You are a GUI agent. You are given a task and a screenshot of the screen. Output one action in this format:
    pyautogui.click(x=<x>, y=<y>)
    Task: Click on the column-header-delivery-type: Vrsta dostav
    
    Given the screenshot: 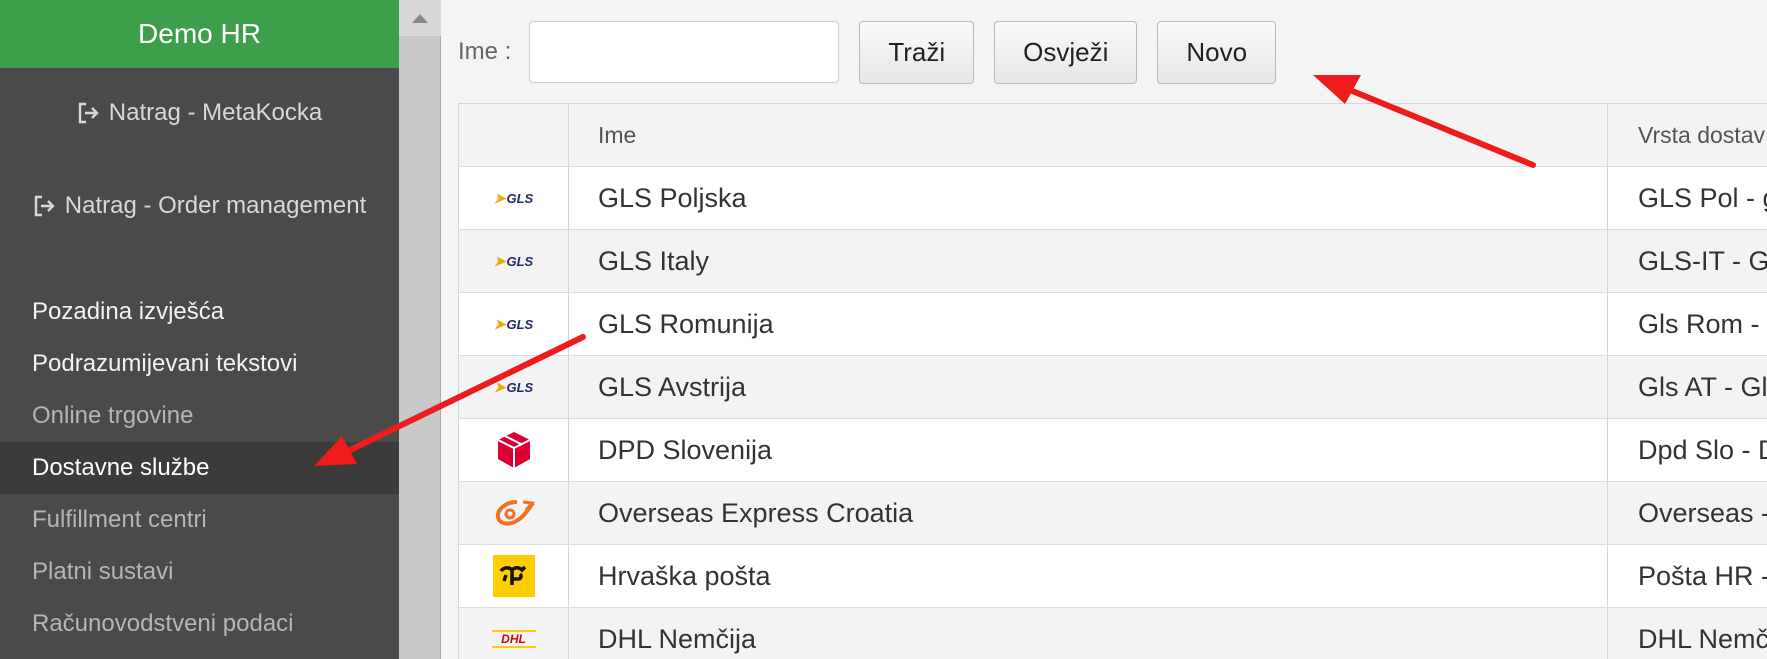 What is the action you would take?
    pyautogui.click(x=1687, y=135)
    